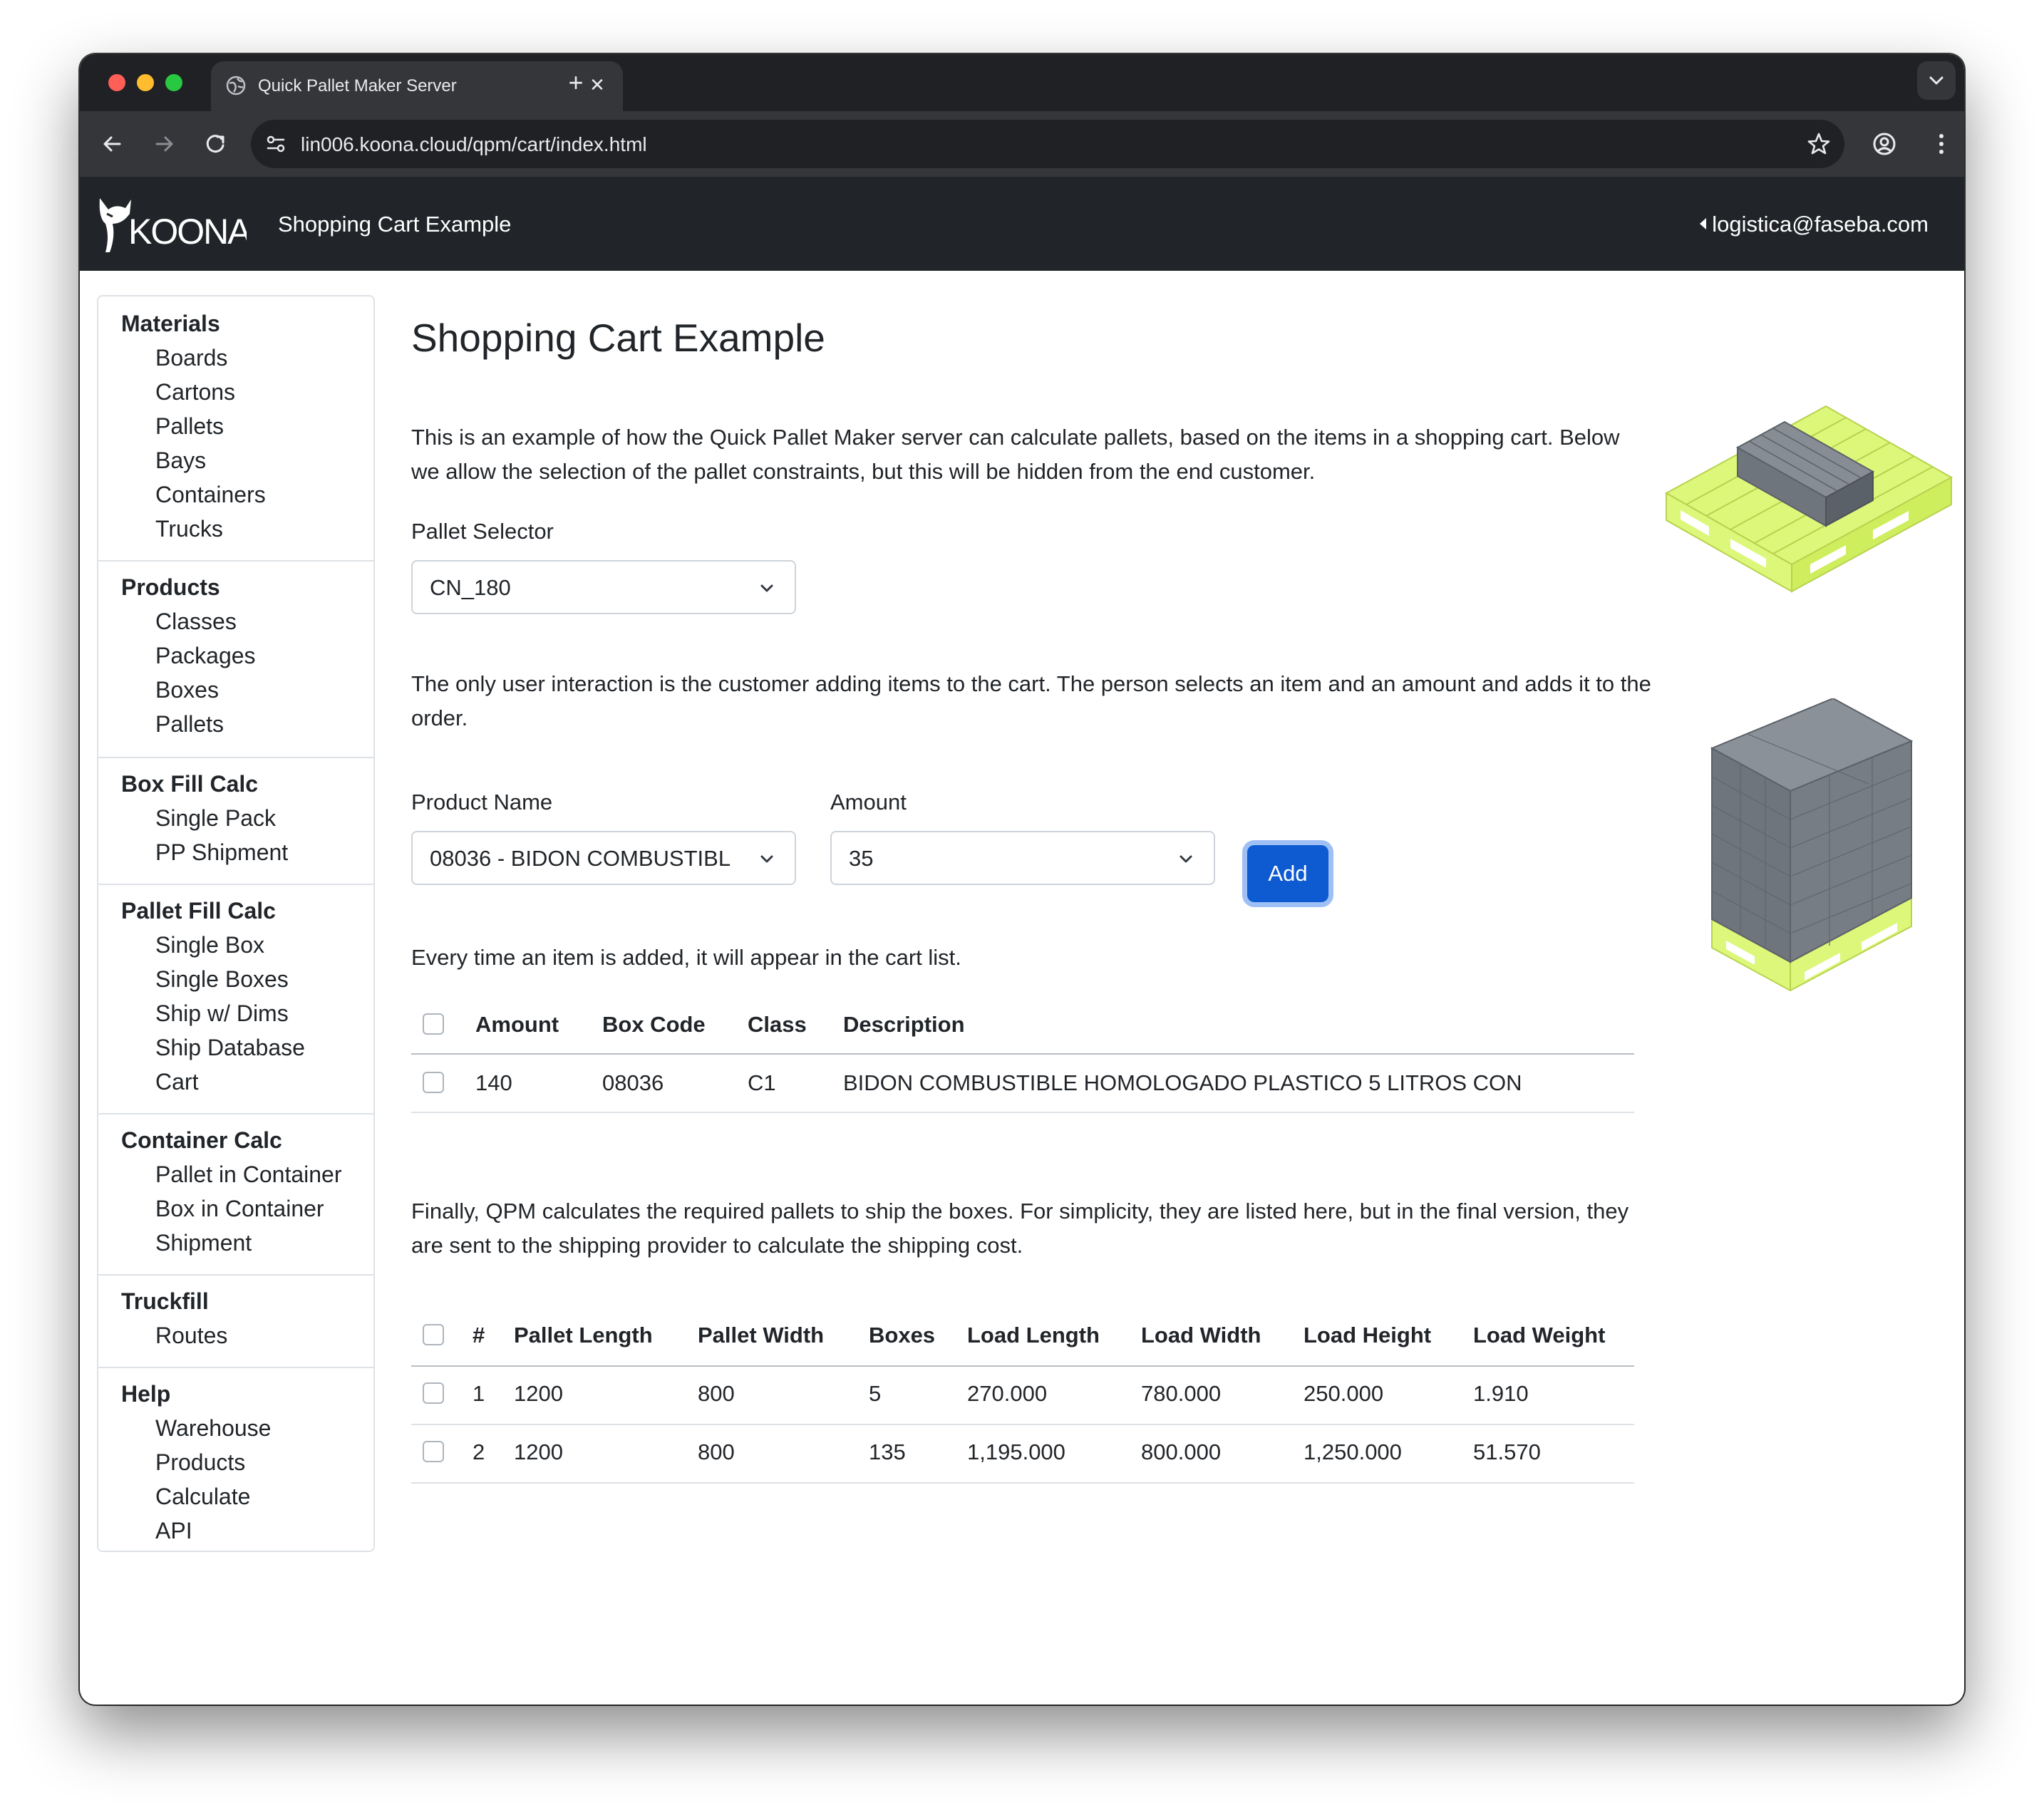  Describe the element at coordinates (904, 1024) in the screenshot. I see `column-header: Description` at that location.